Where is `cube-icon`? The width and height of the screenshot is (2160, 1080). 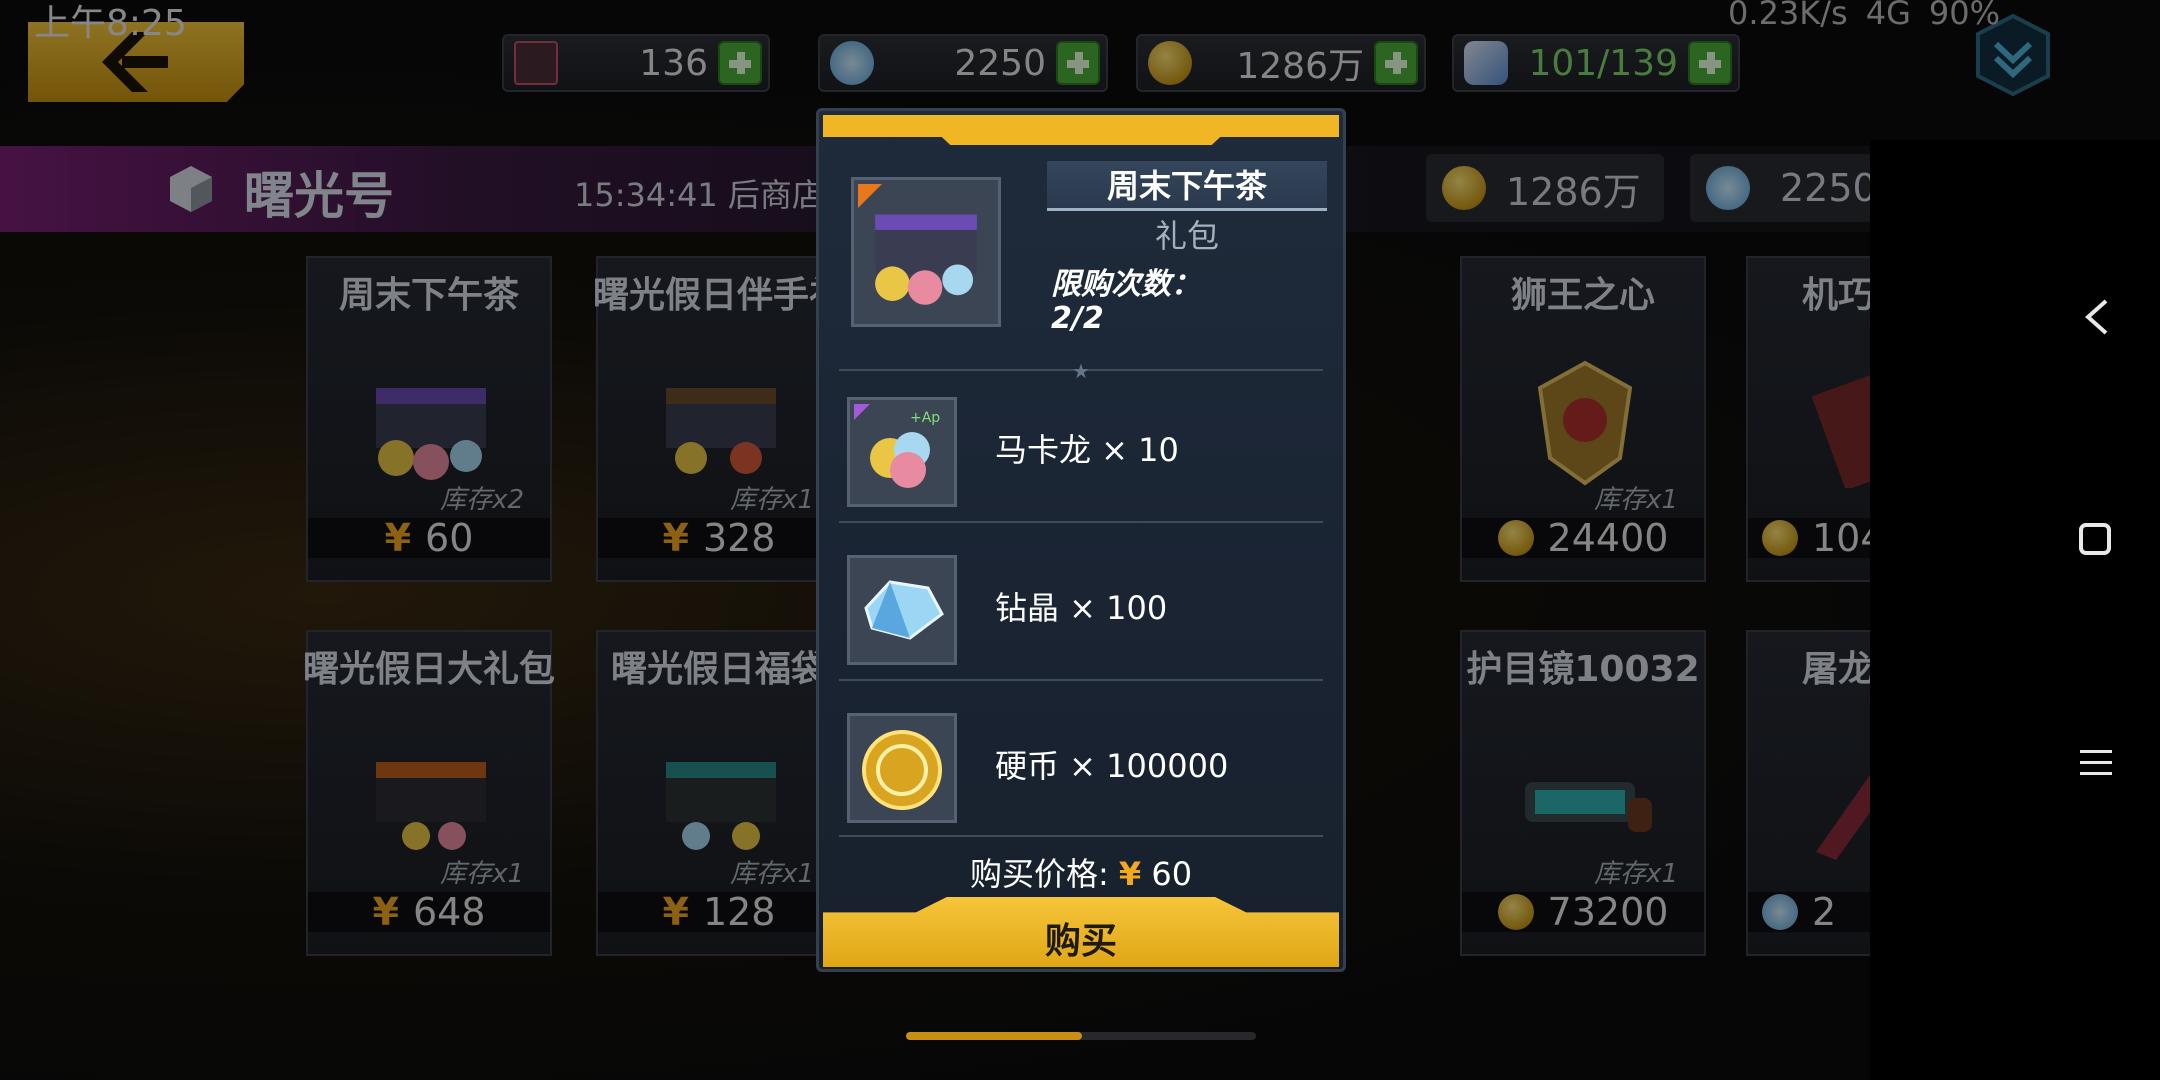
cube-icon is located at coordinates (191, 189).